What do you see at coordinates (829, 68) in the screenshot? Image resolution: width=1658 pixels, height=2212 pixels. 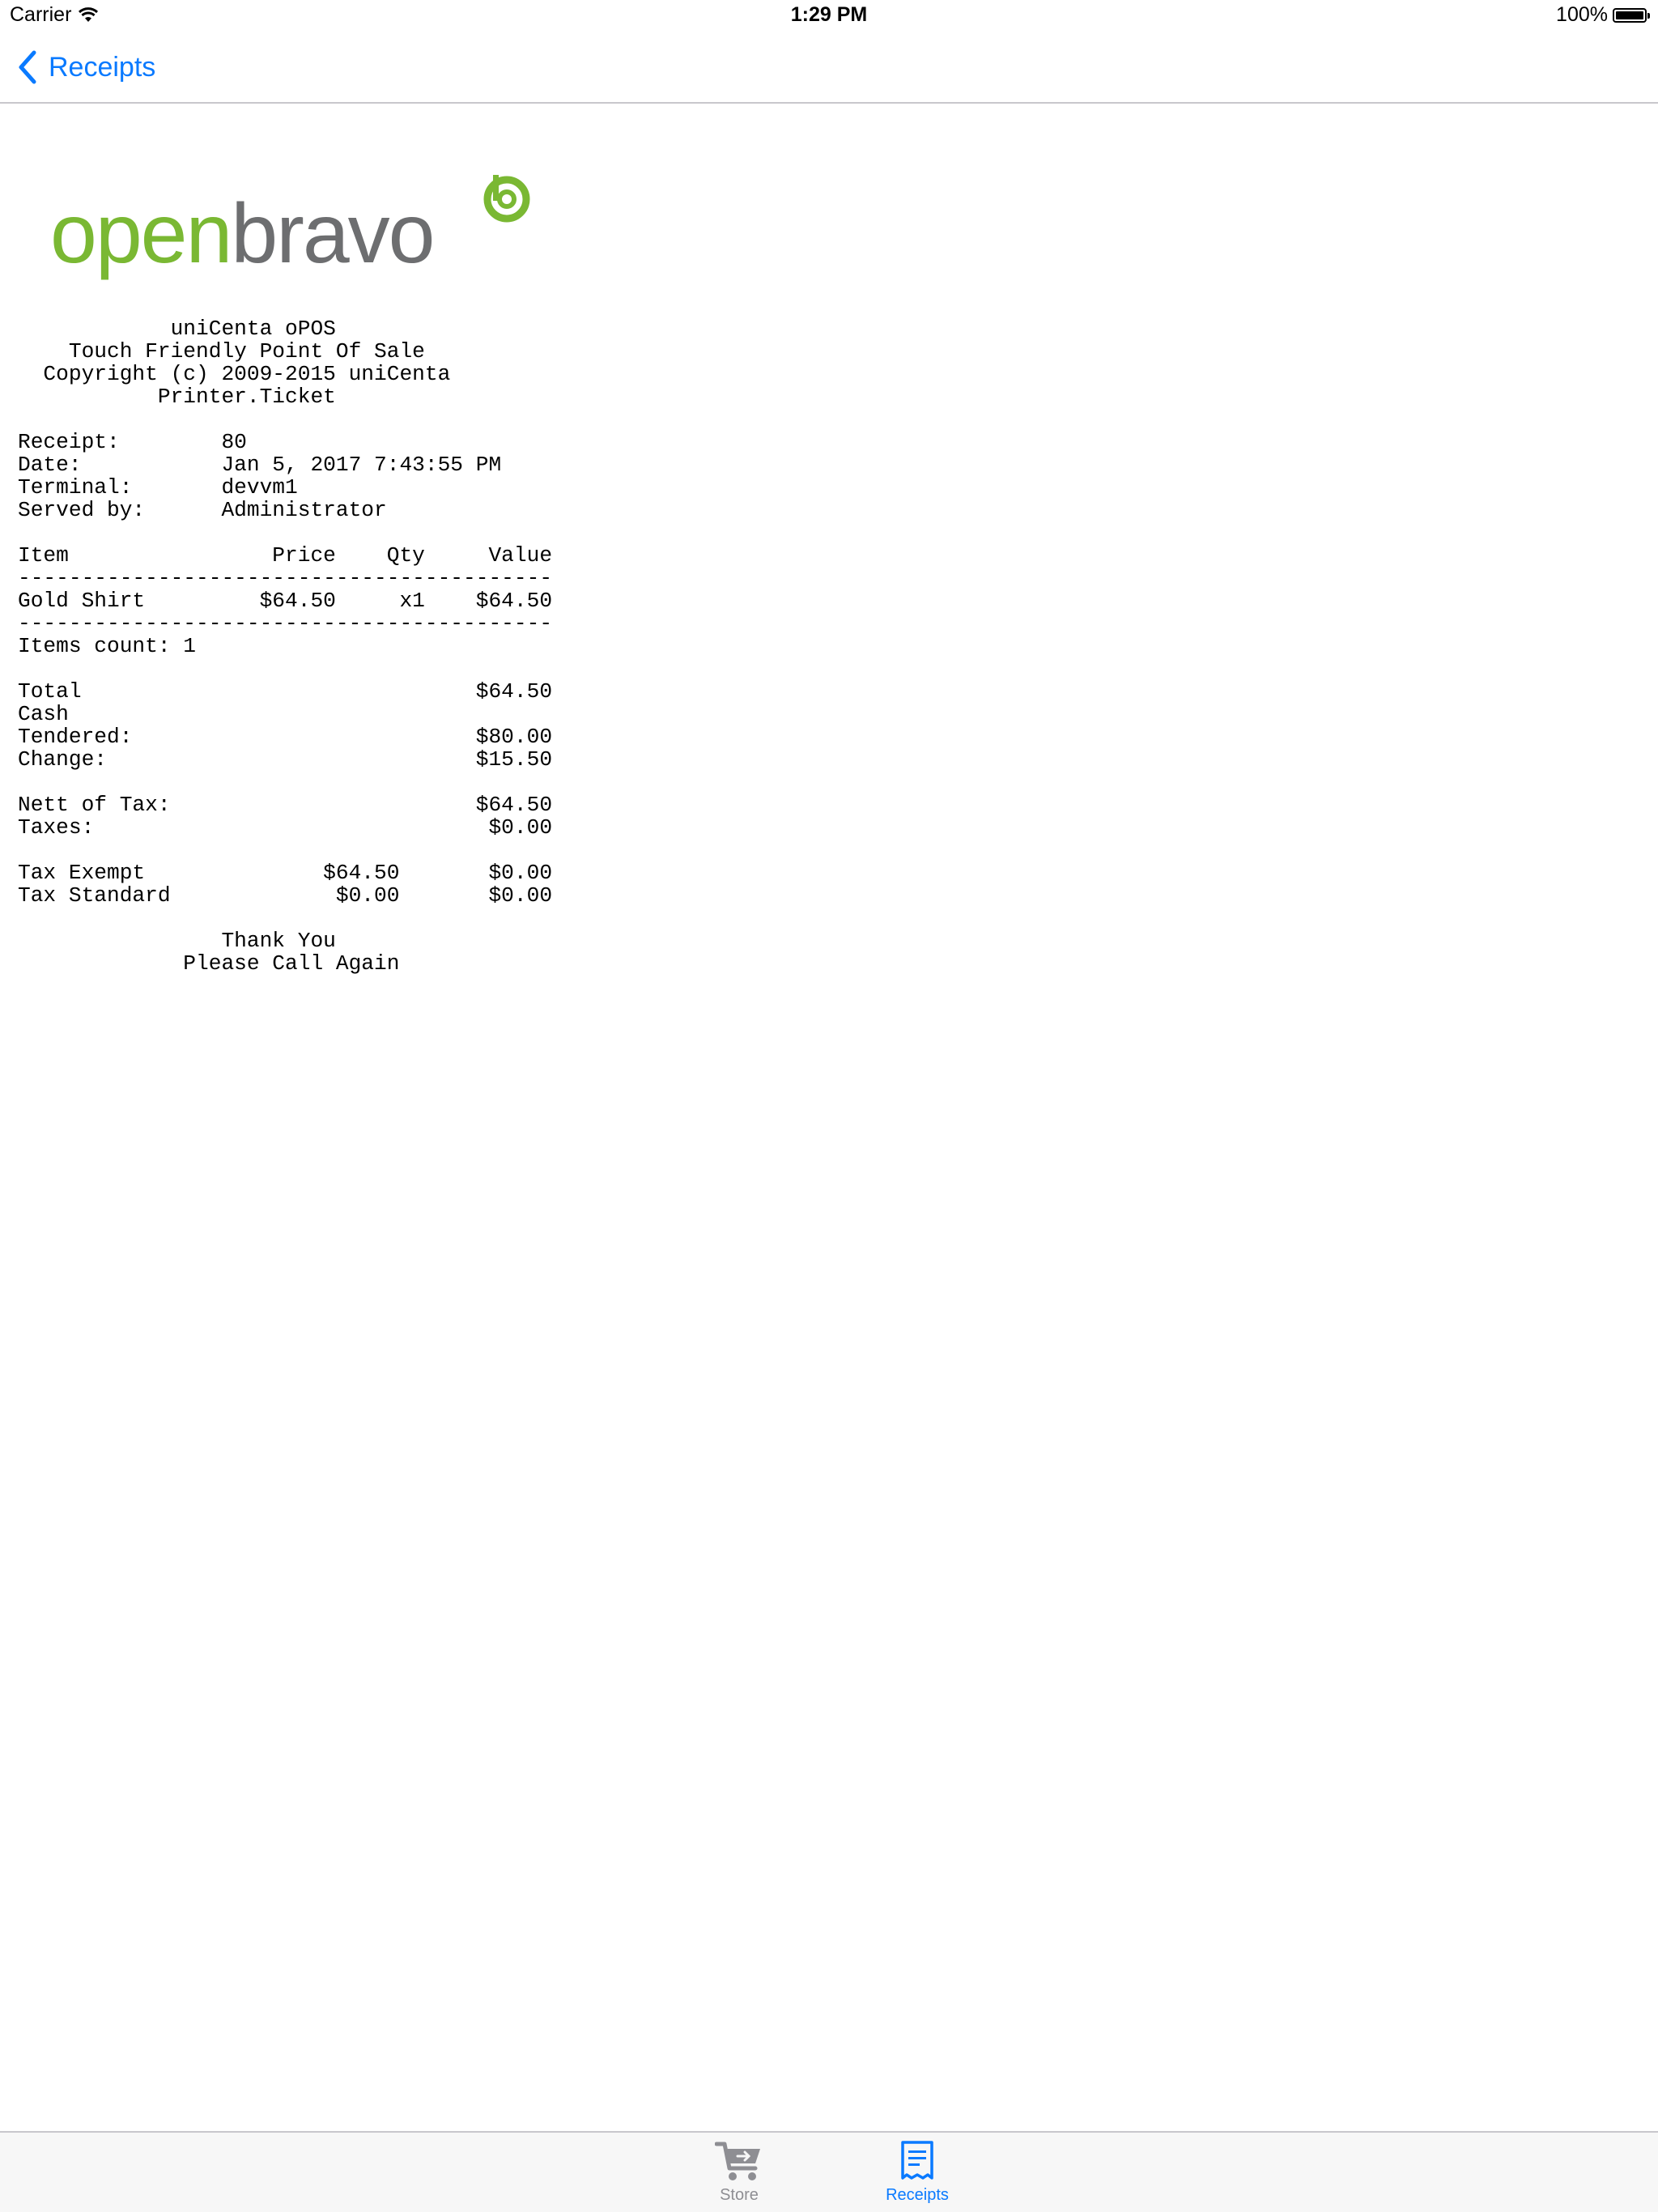 I see `navigation-bar: Receipts` at bounding box center [829, 68].